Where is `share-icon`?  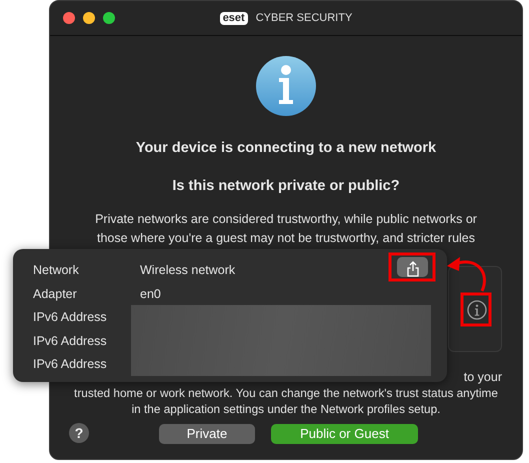
share-icon is located at coordinates (413, 268).